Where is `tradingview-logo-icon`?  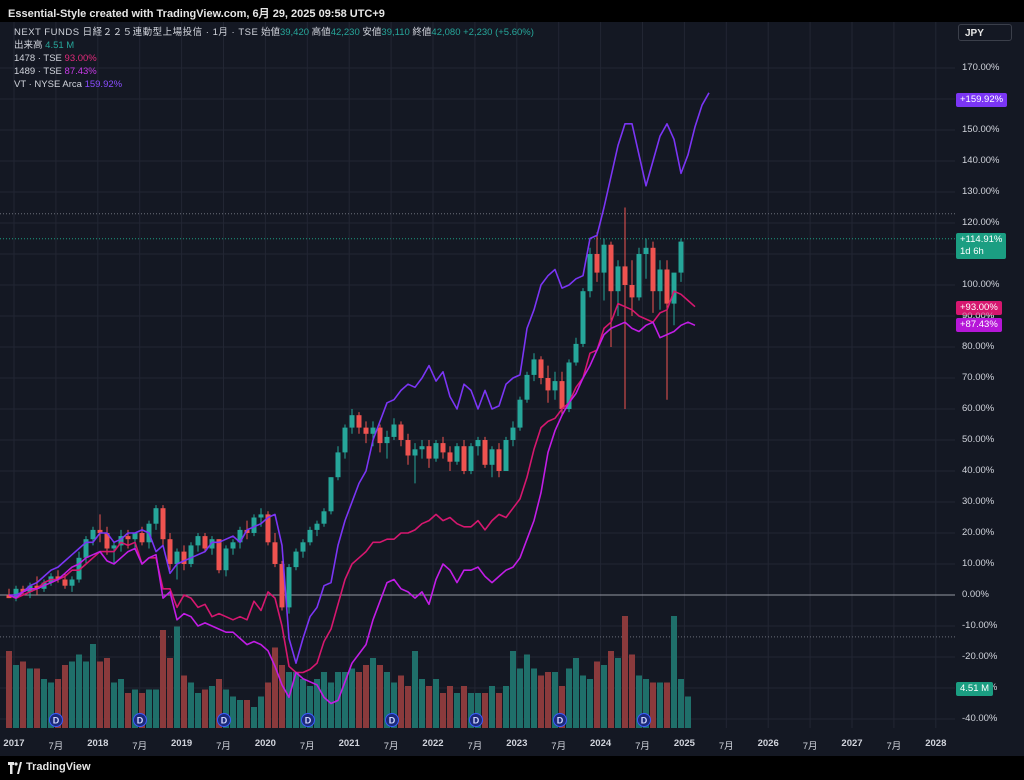
tradingview-logo-icon is located at coordinates (15, 768).